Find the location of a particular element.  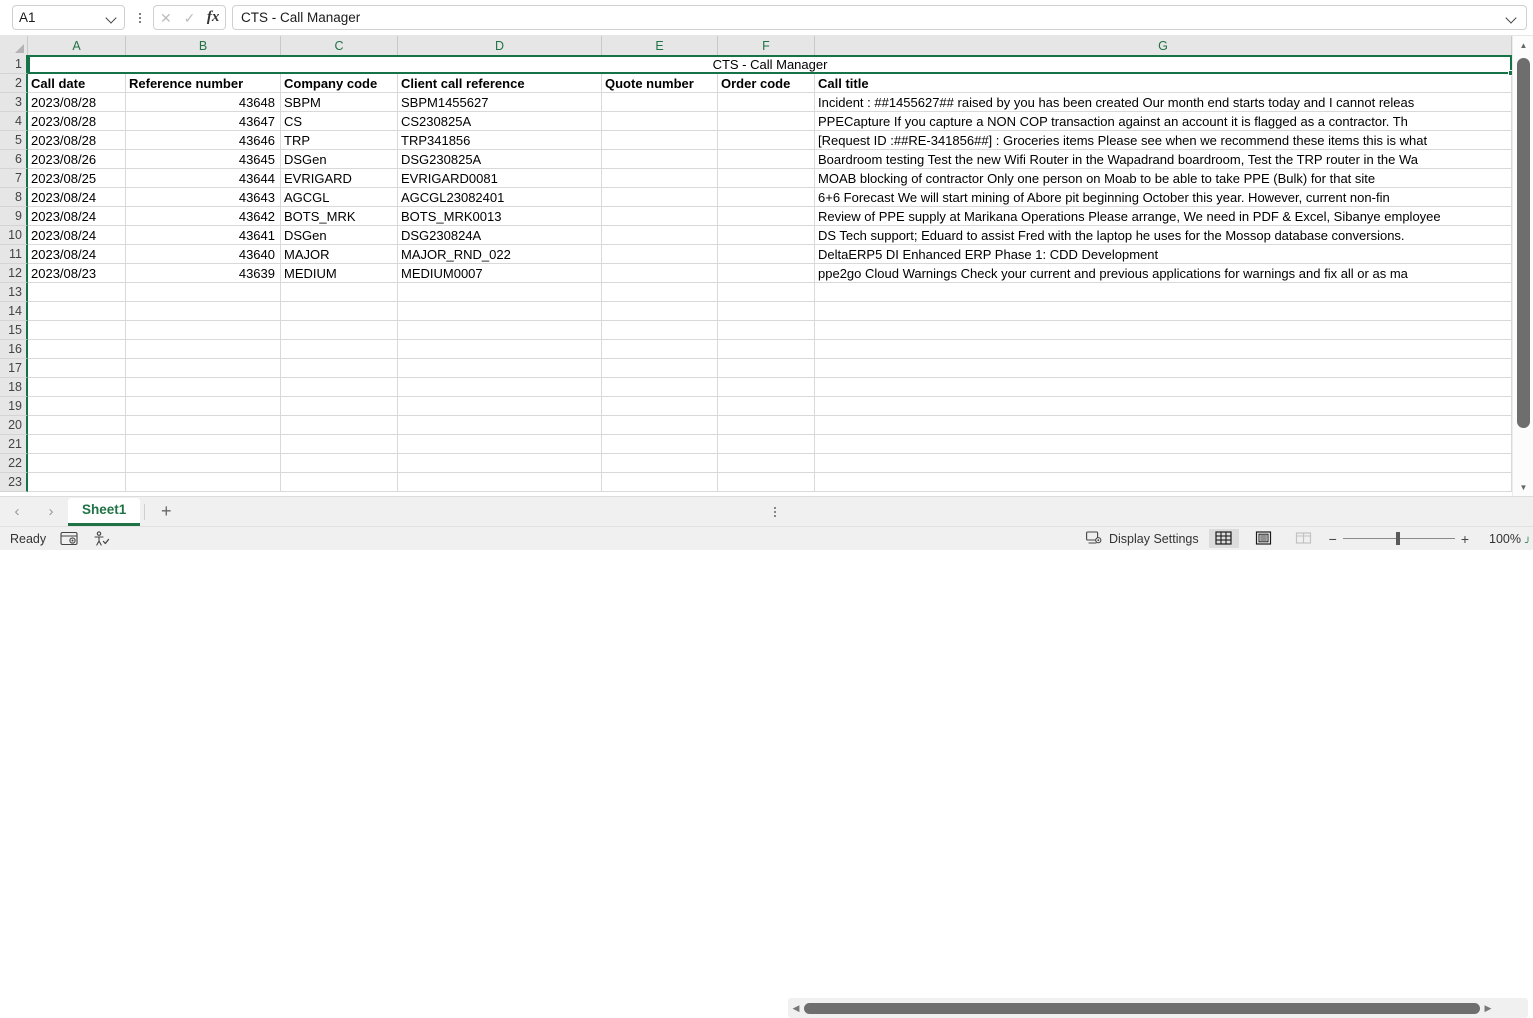

cell-e19 is located at coordinates (660, 406).